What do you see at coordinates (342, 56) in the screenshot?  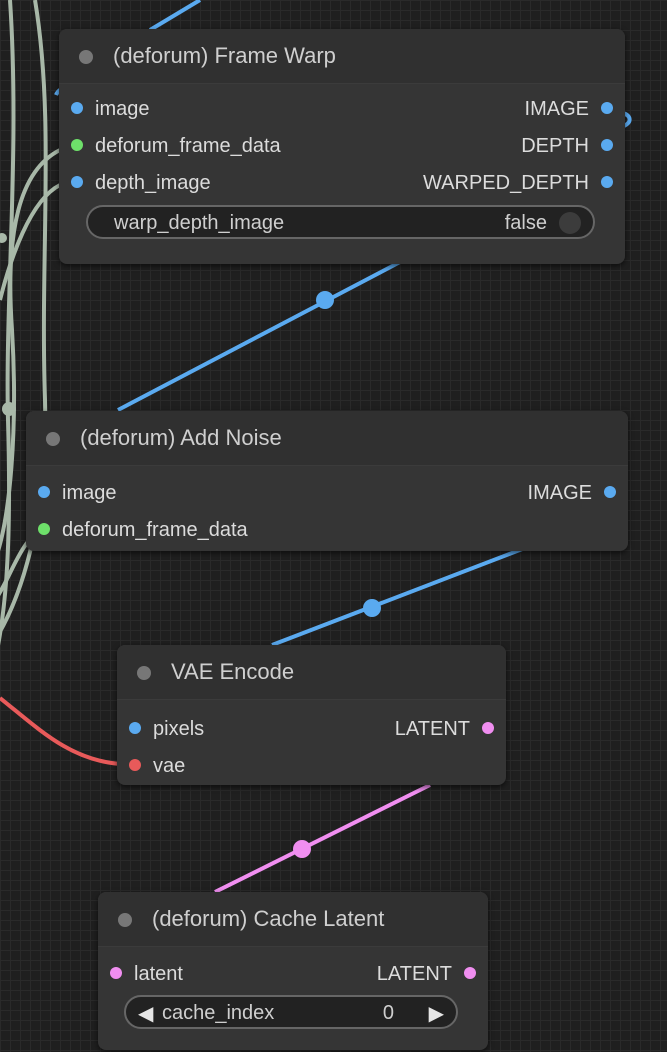 I see `node-title-bar: (deforum) Frame Warp` at bounding box center [342, 56].